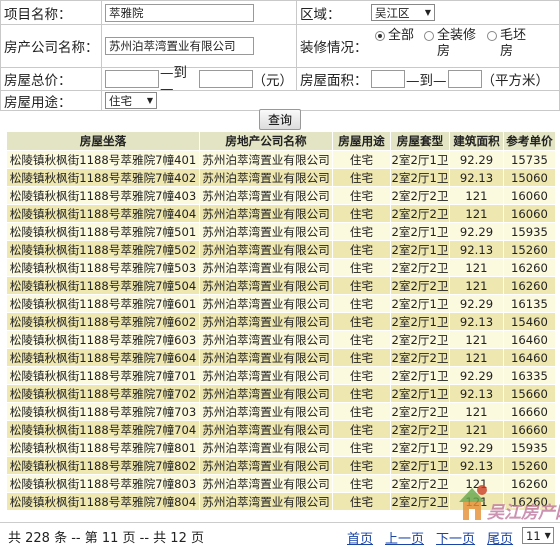  What do you see at coordinates (266, 141) in the screenshot?
I see `column-header-company: 房地产公司名称` at bounding box center [266, 141].